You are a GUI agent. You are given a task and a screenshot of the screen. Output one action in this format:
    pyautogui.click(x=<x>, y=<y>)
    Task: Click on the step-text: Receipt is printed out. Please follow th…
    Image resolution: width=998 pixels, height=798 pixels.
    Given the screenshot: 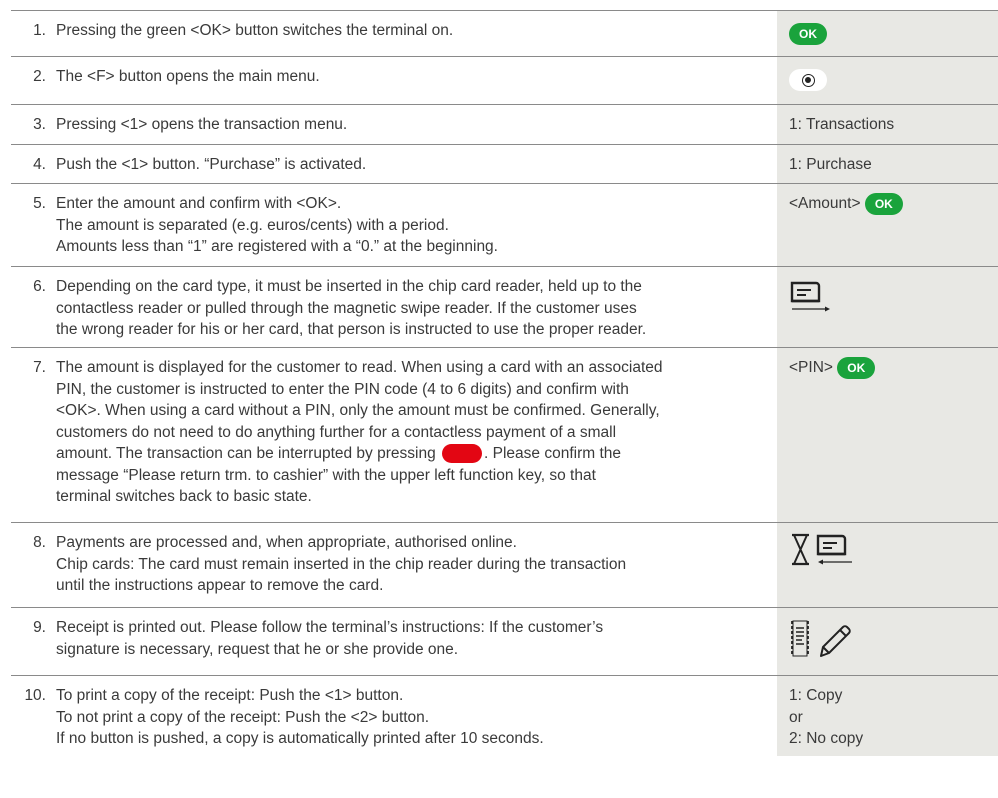 What is the action you would take?
    pyautogui.click(x=330, y=627)
    